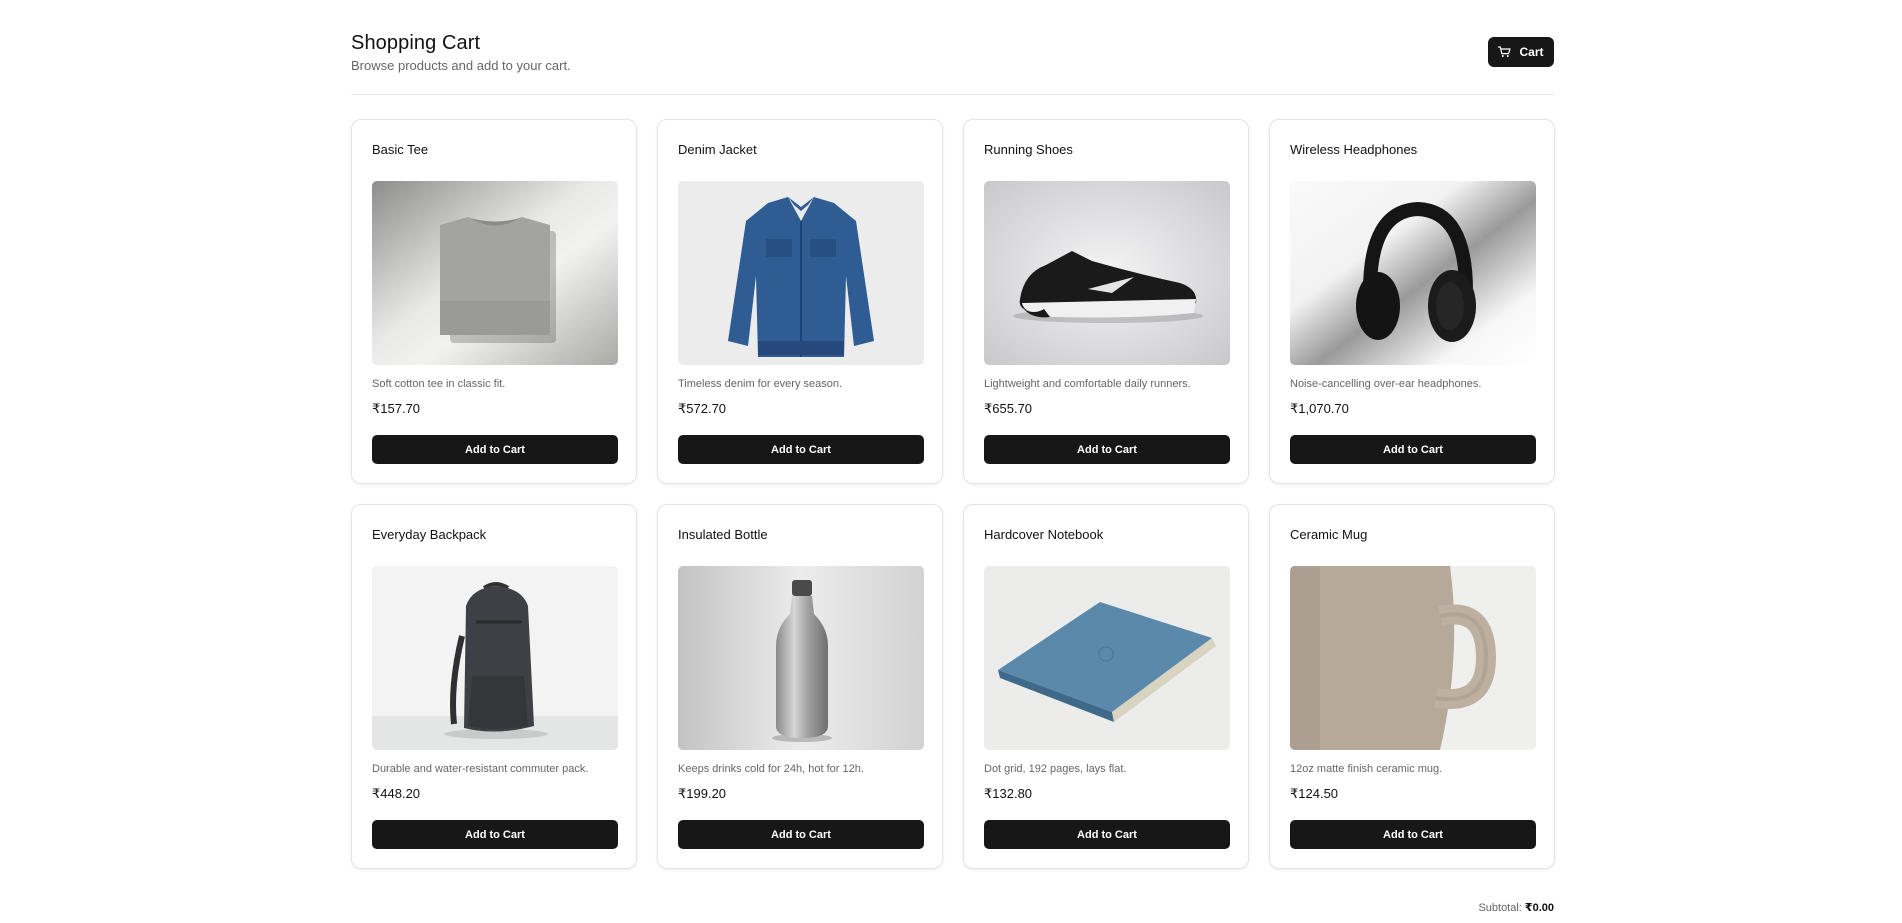 Image resolution: width=1902 pixels, height=923 pixels. I want to click on product-name: Wireless Headphones, so click(1354, 149).